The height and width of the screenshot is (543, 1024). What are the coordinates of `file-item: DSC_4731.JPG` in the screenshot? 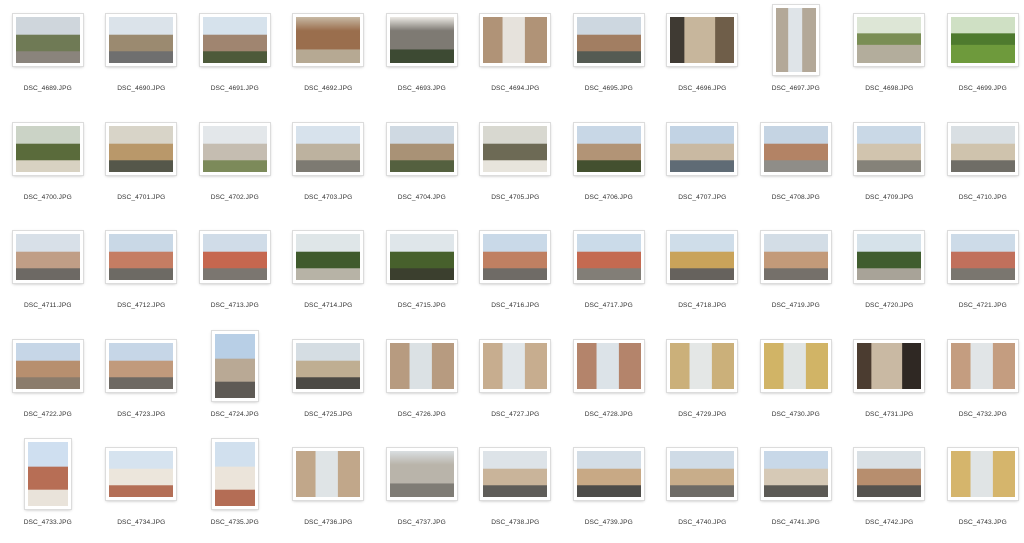 It's located at (890, 380).